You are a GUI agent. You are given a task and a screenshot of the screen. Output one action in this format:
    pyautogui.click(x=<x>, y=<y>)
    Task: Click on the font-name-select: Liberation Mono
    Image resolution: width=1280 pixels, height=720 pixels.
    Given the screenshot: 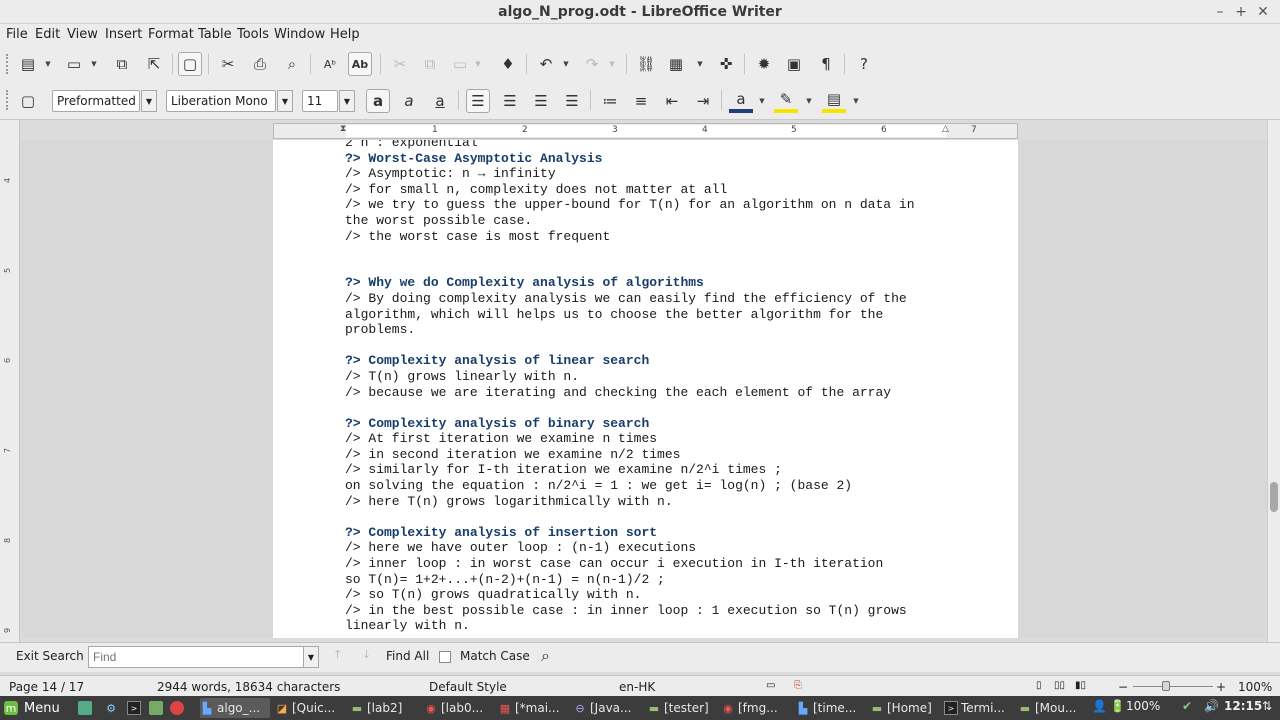 What is the action you would take?
    pyautogui.click(x=221, y=101)
    